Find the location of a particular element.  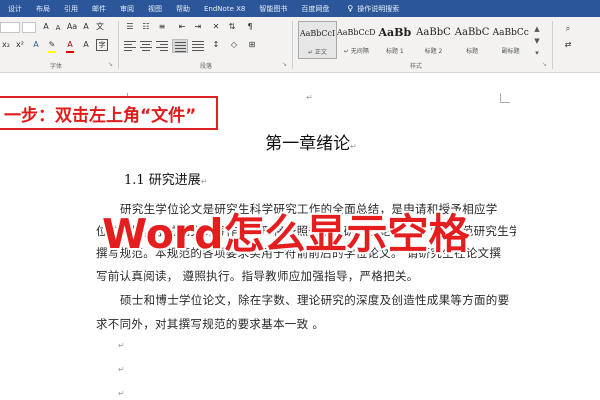

align-right-icon is located at coordinates (162, 46).